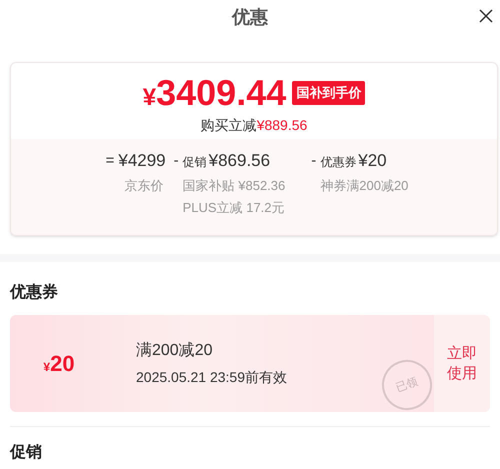 This screenshot has height=469, width=500. I want to click on section-title: 优惠券, so click(34, 292).